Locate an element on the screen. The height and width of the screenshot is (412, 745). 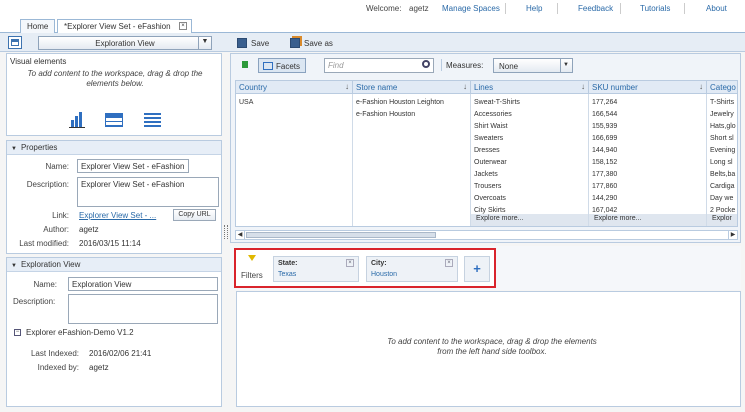
facet-value: Jewelry is located at coordinates (722, 116).